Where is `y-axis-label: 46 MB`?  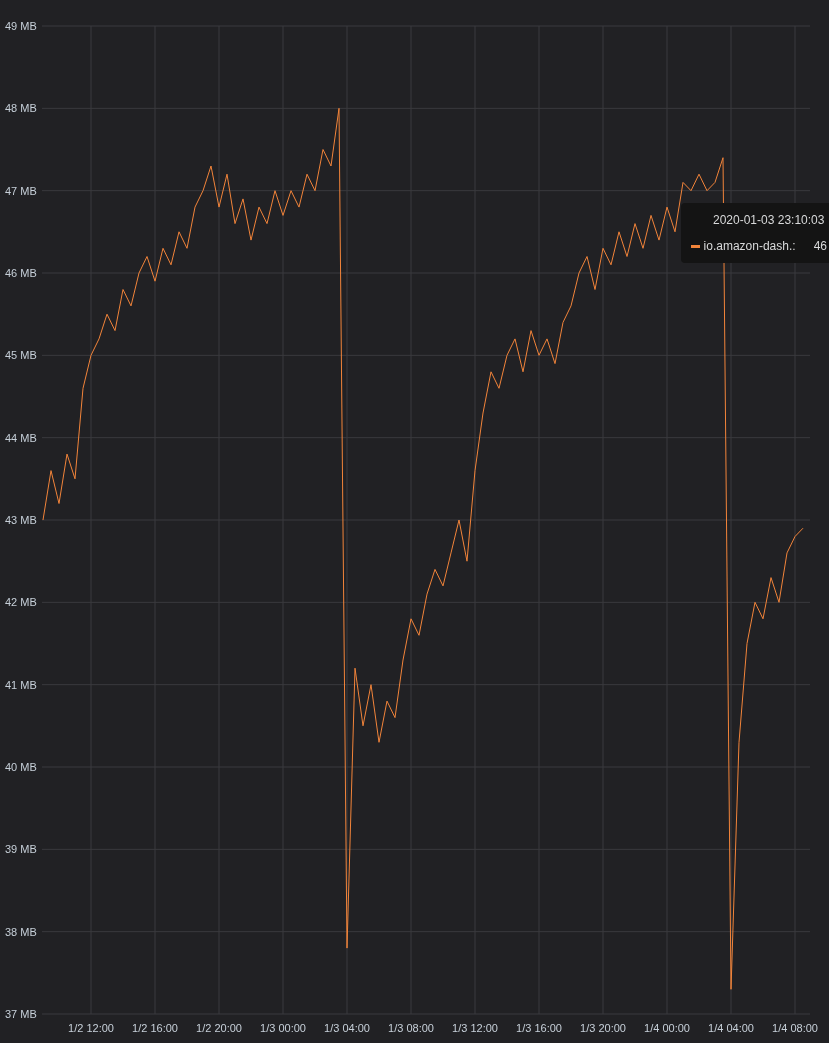
y-axis-label: 46 MB is located at coordinates (21, 273).